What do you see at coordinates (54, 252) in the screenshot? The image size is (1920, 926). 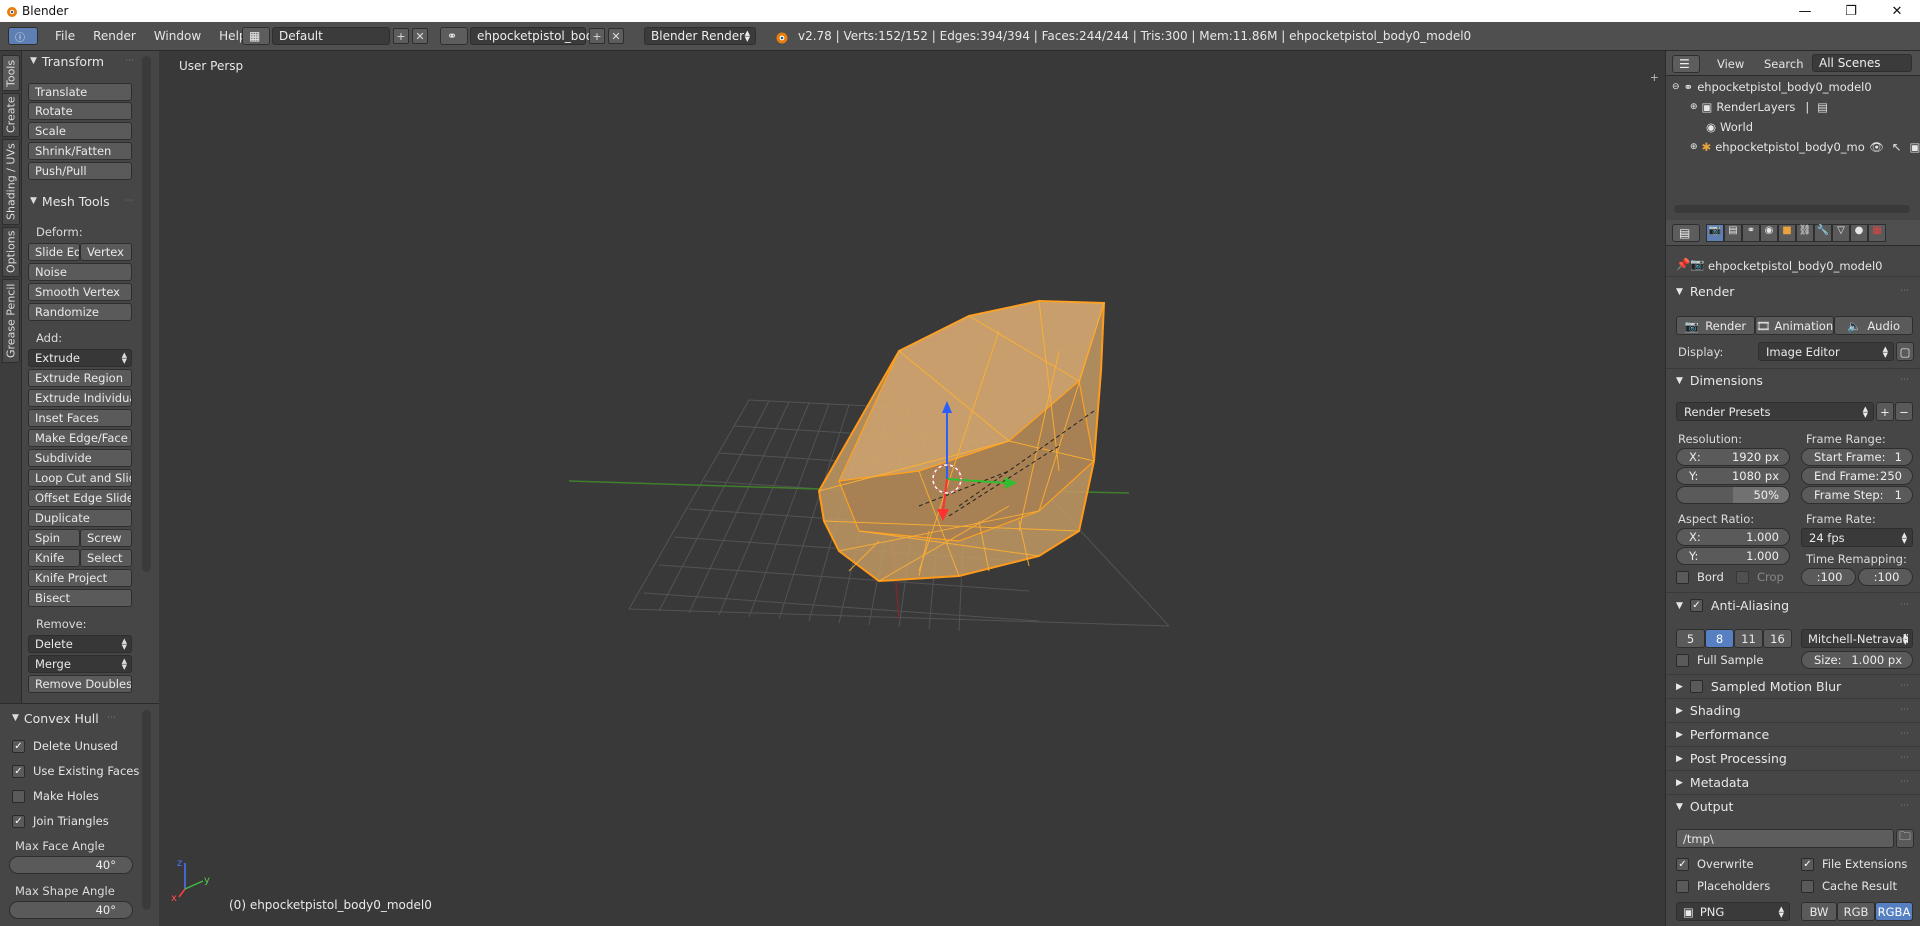 I see `slide-edge-button: Slide Ed` at bounding box center [54, 252].